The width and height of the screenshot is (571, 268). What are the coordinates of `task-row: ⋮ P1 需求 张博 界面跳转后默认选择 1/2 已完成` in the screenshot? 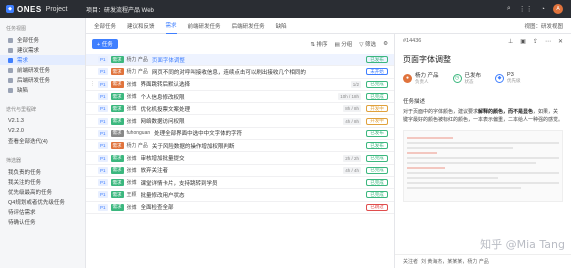 It's located at (240, 85).